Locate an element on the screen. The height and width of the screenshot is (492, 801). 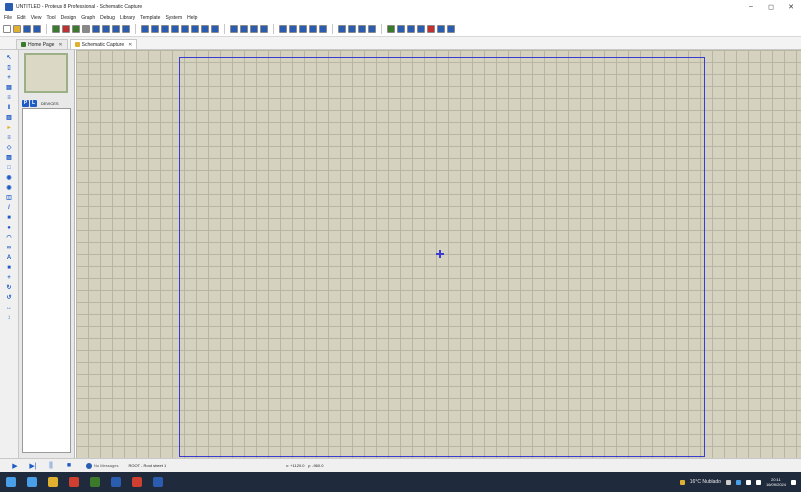
open-icon is located at coordinates (17, 29).